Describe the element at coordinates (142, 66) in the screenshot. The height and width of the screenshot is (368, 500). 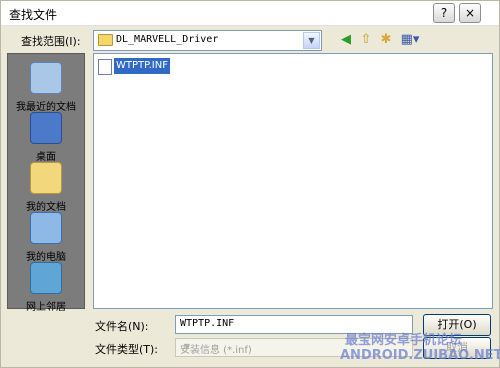
I see `file-name: WTPTP.INF` at that location.